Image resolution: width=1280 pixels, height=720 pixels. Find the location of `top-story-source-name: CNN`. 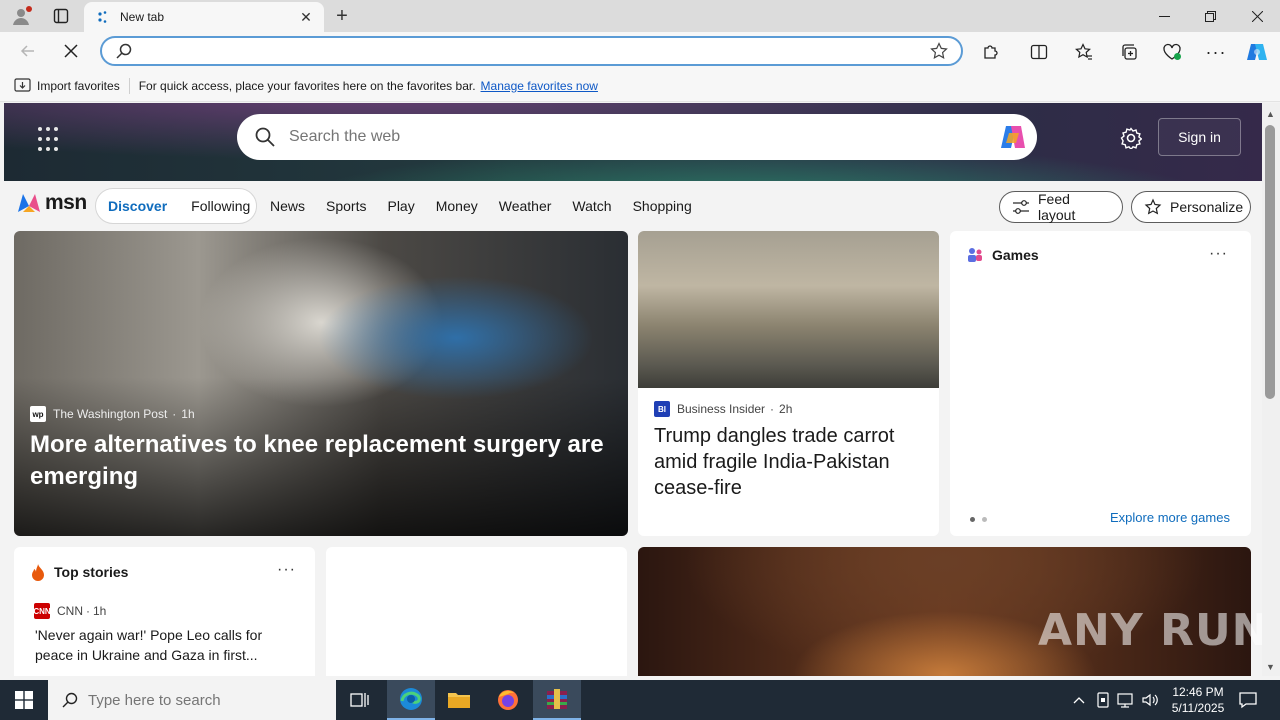

top-story-source-name: CNN is located at coordinates (70, 611).